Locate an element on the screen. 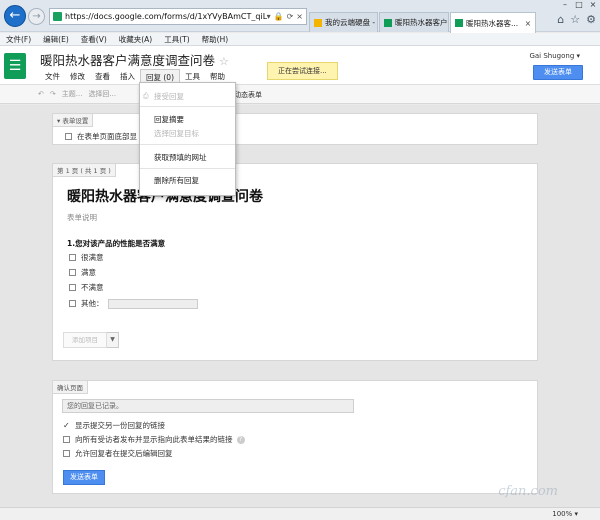 The width and height of the screenshot is (600, 520). ie-menu-bar: 文件(F) 编辑(E) 查看(V) 收藏夹(A) 工具(T) 帮助(H) is located at coordinates (300, 39).